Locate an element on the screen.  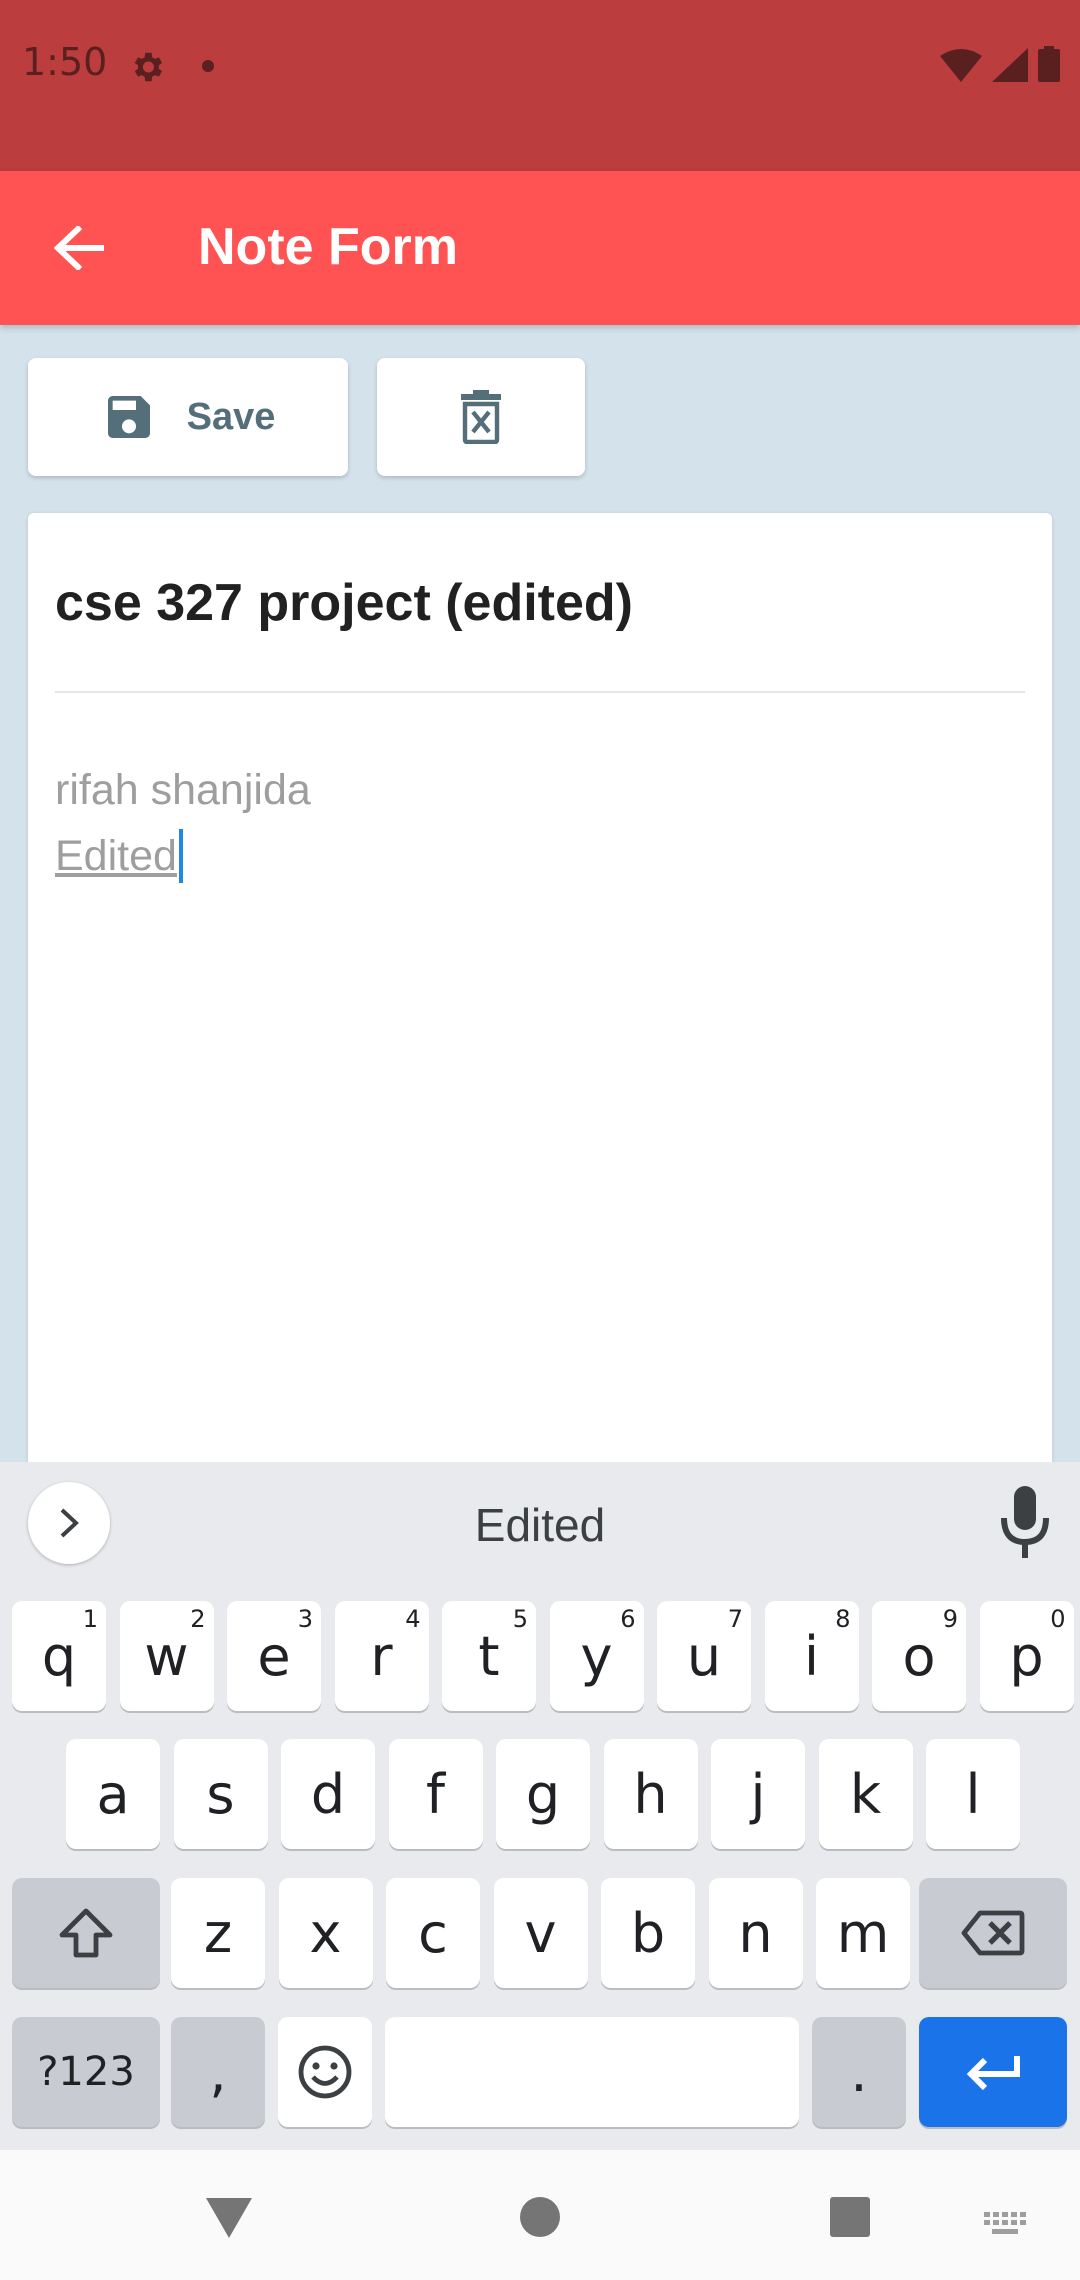
key-number-hint: 1 is located at coordinates (90, 1619).